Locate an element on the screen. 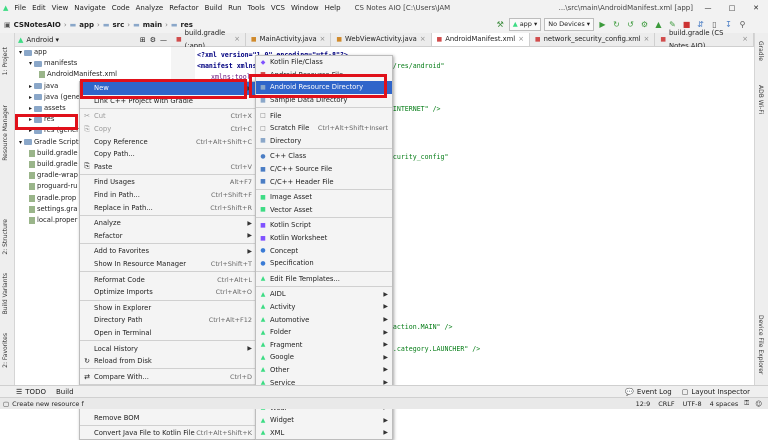 The width and height of the screenshot is (768, 440). project-view-select: Android is located at coordinates (39, 40).